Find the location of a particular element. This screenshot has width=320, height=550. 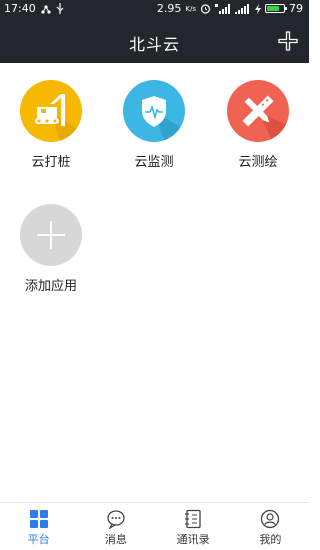

app-cloud-monitoring: 云监测 is located at coordinates (154, 125).